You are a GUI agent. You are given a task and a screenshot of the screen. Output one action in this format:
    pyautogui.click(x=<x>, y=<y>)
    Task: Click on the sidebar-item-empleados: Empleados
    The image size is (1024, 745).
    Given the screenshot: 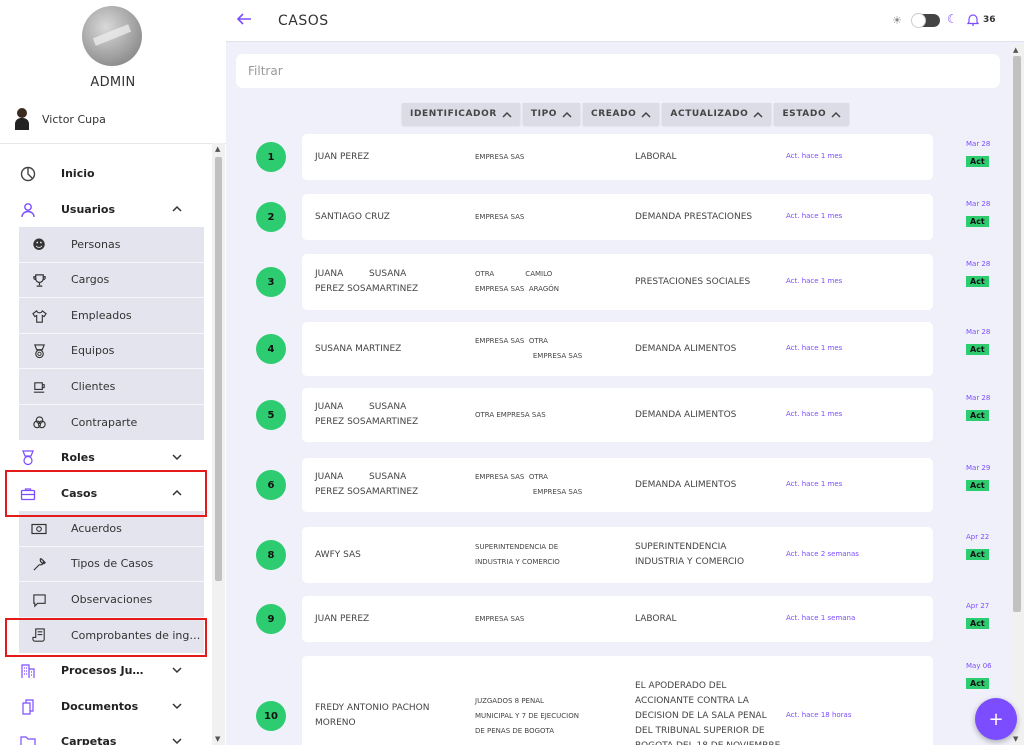 What is the action you would take?
    pyautogui.click(x=111, y=316)
    